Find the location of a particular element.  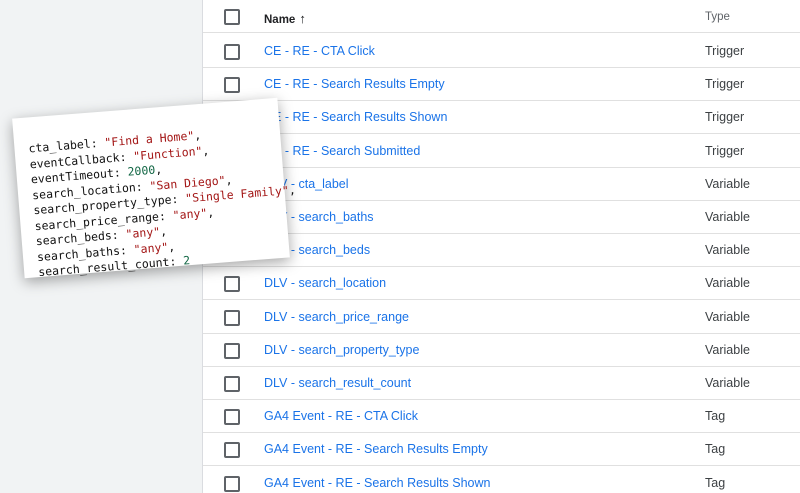

row-name-link: CE - RE - Search Results Empty is located at coordinates (354, 84).